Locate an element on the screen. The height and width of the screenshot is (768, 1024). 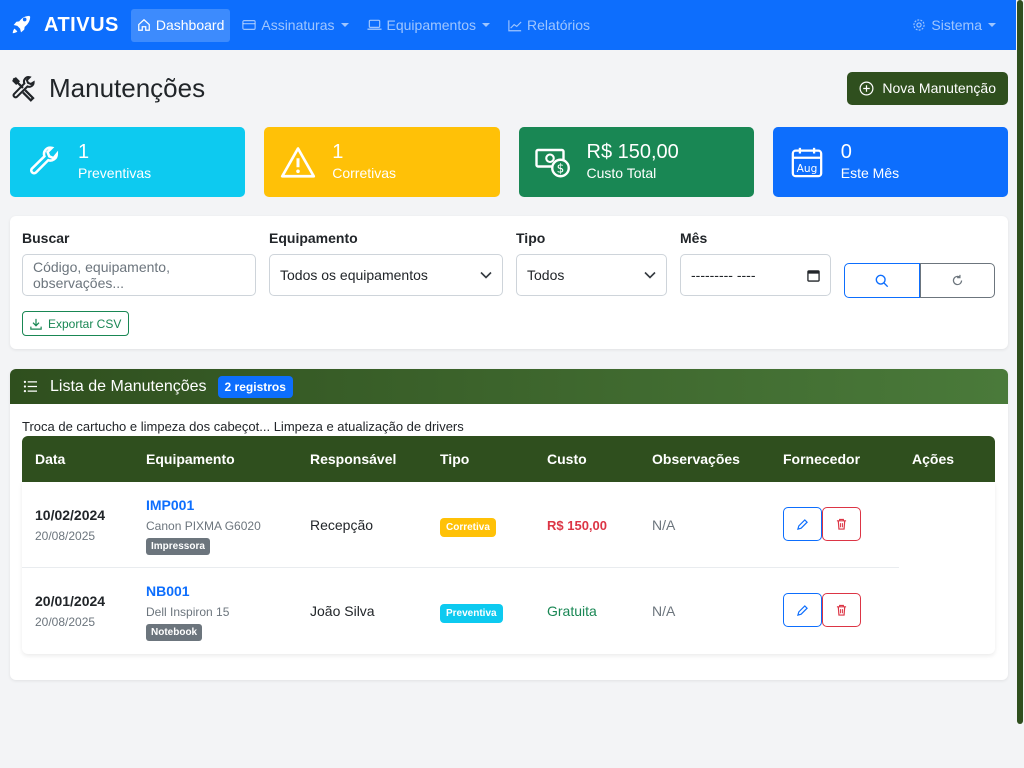
card-icon is located at coordinates (249, 25).